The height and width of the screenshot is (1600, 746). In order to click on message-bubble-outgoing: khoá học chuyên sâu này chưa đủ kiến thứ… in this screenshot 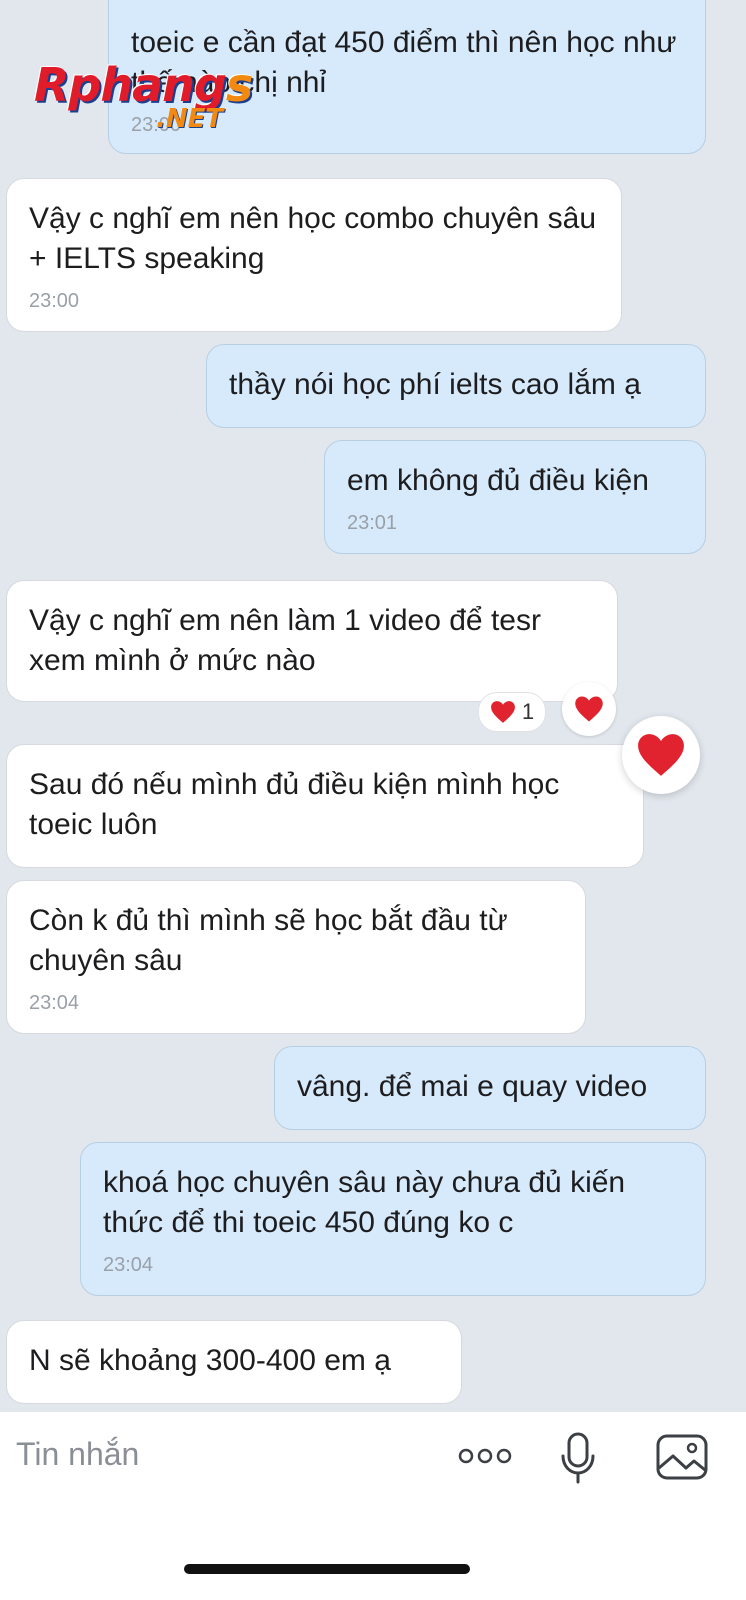, I will do `click(393, 1219)`.